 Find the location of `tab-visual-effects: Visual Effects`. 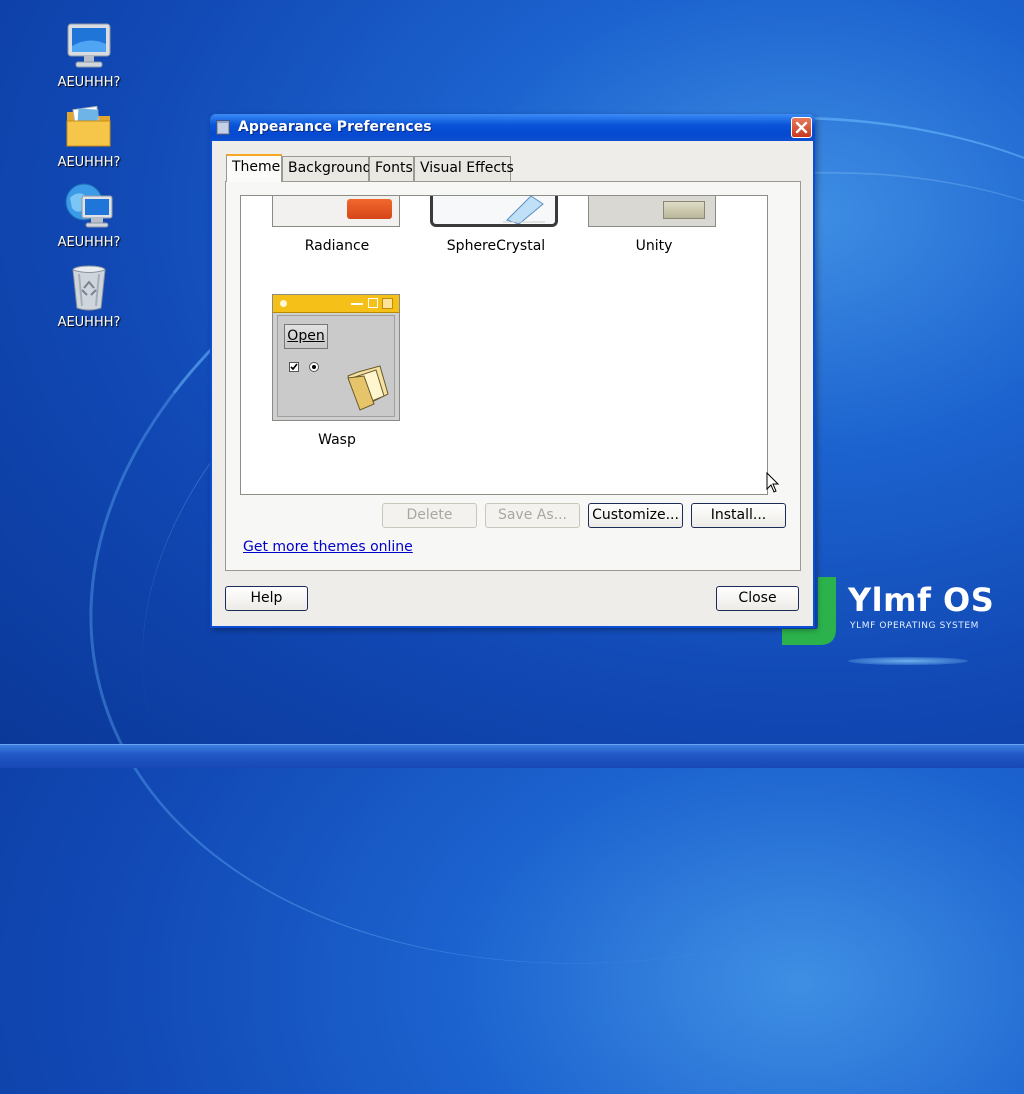

tab-visual-effects: Visual Effects is located at coordinates (464, 168).